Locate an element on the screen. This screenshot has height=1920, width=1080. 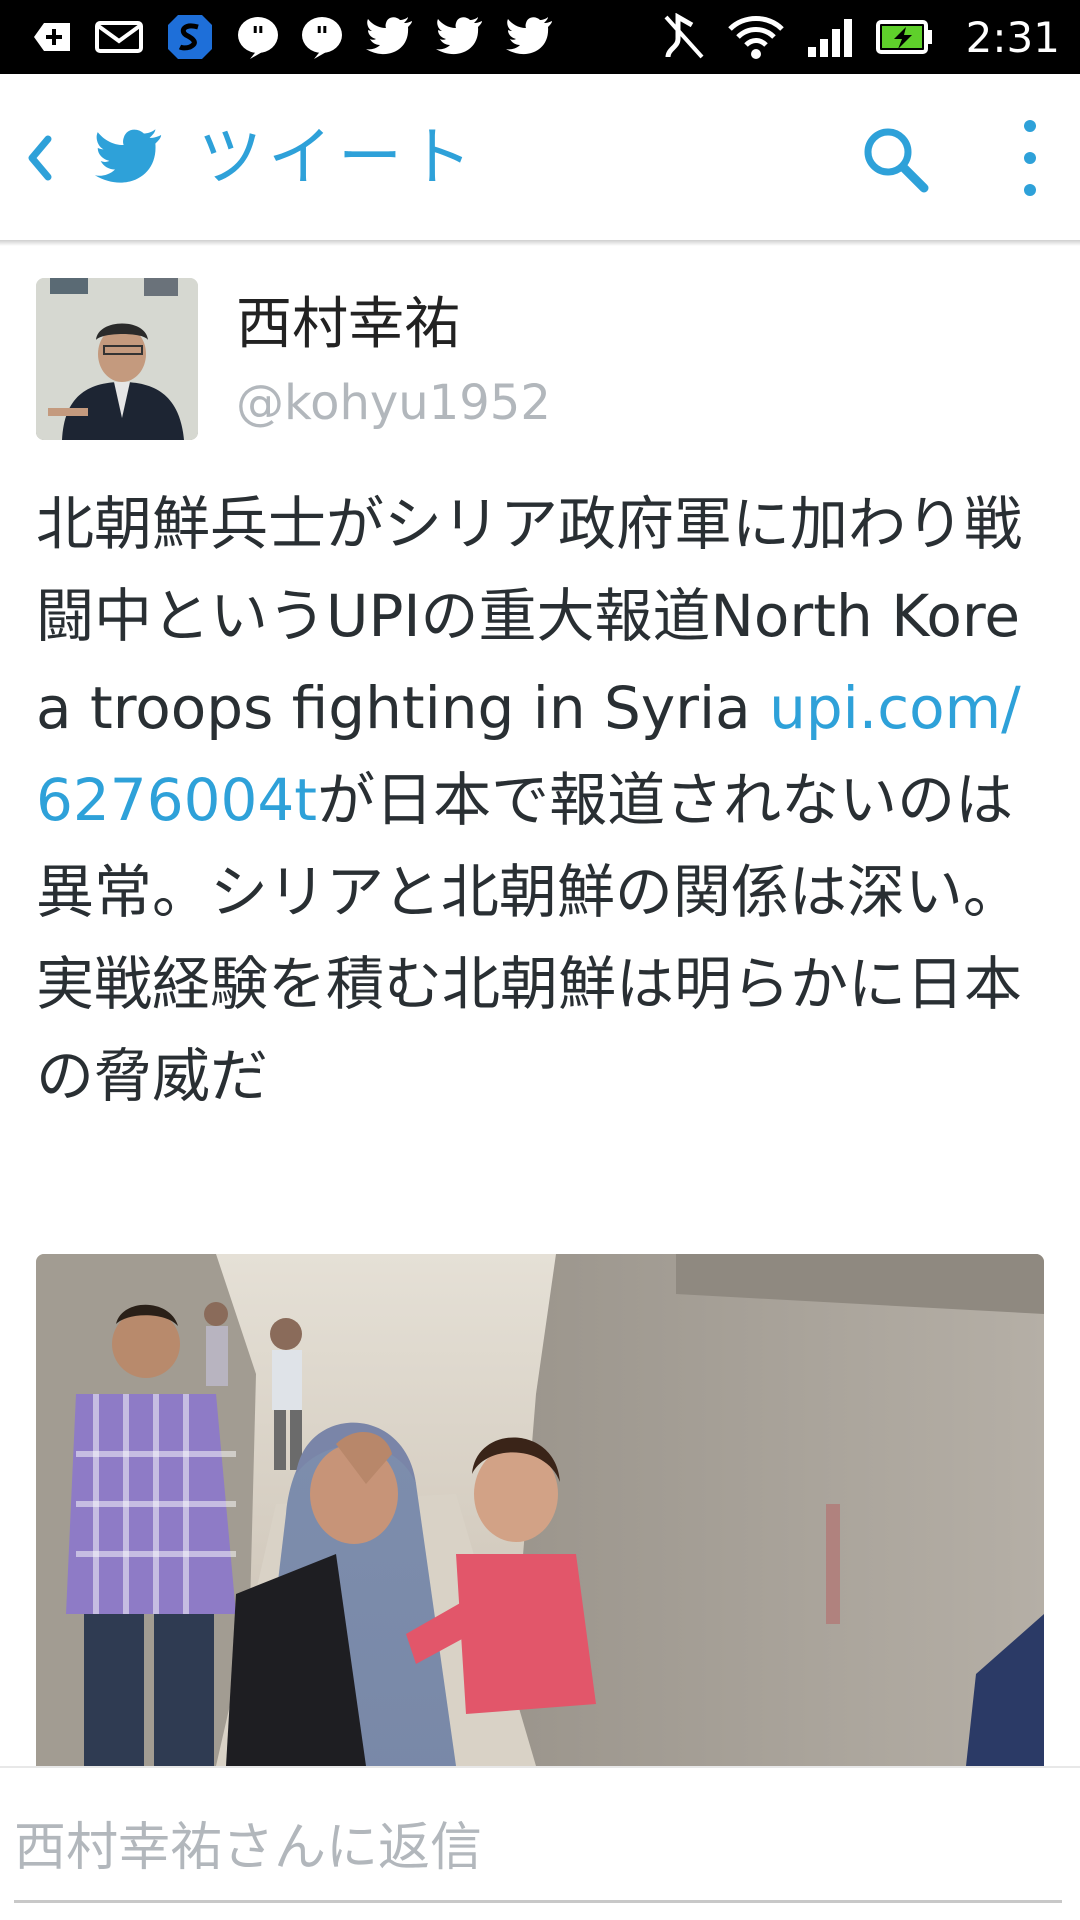
avatar-image is located at coordinates (117, 359).